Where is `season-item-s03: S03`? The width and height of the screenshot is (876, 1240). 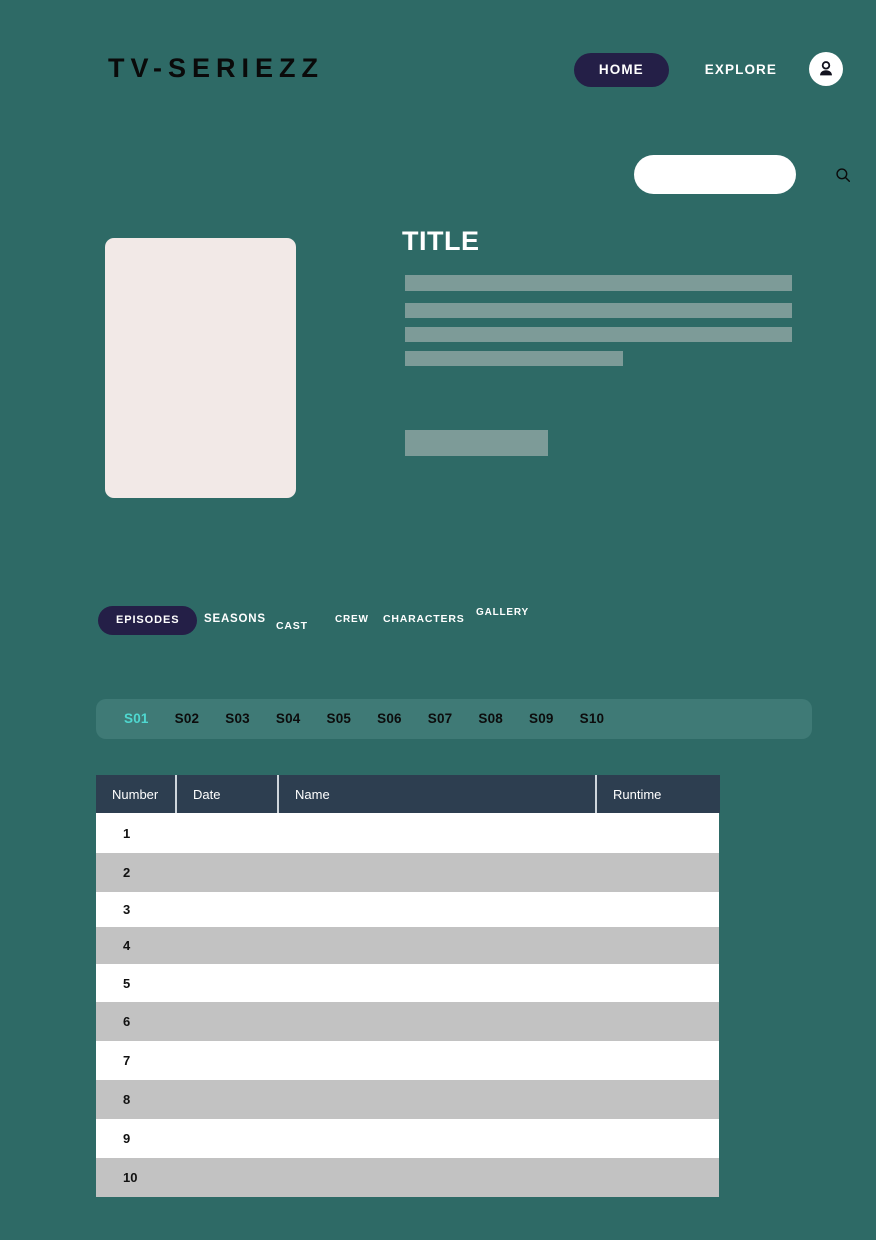 season-item-s03: S03 is located at coordinates (237, 719).